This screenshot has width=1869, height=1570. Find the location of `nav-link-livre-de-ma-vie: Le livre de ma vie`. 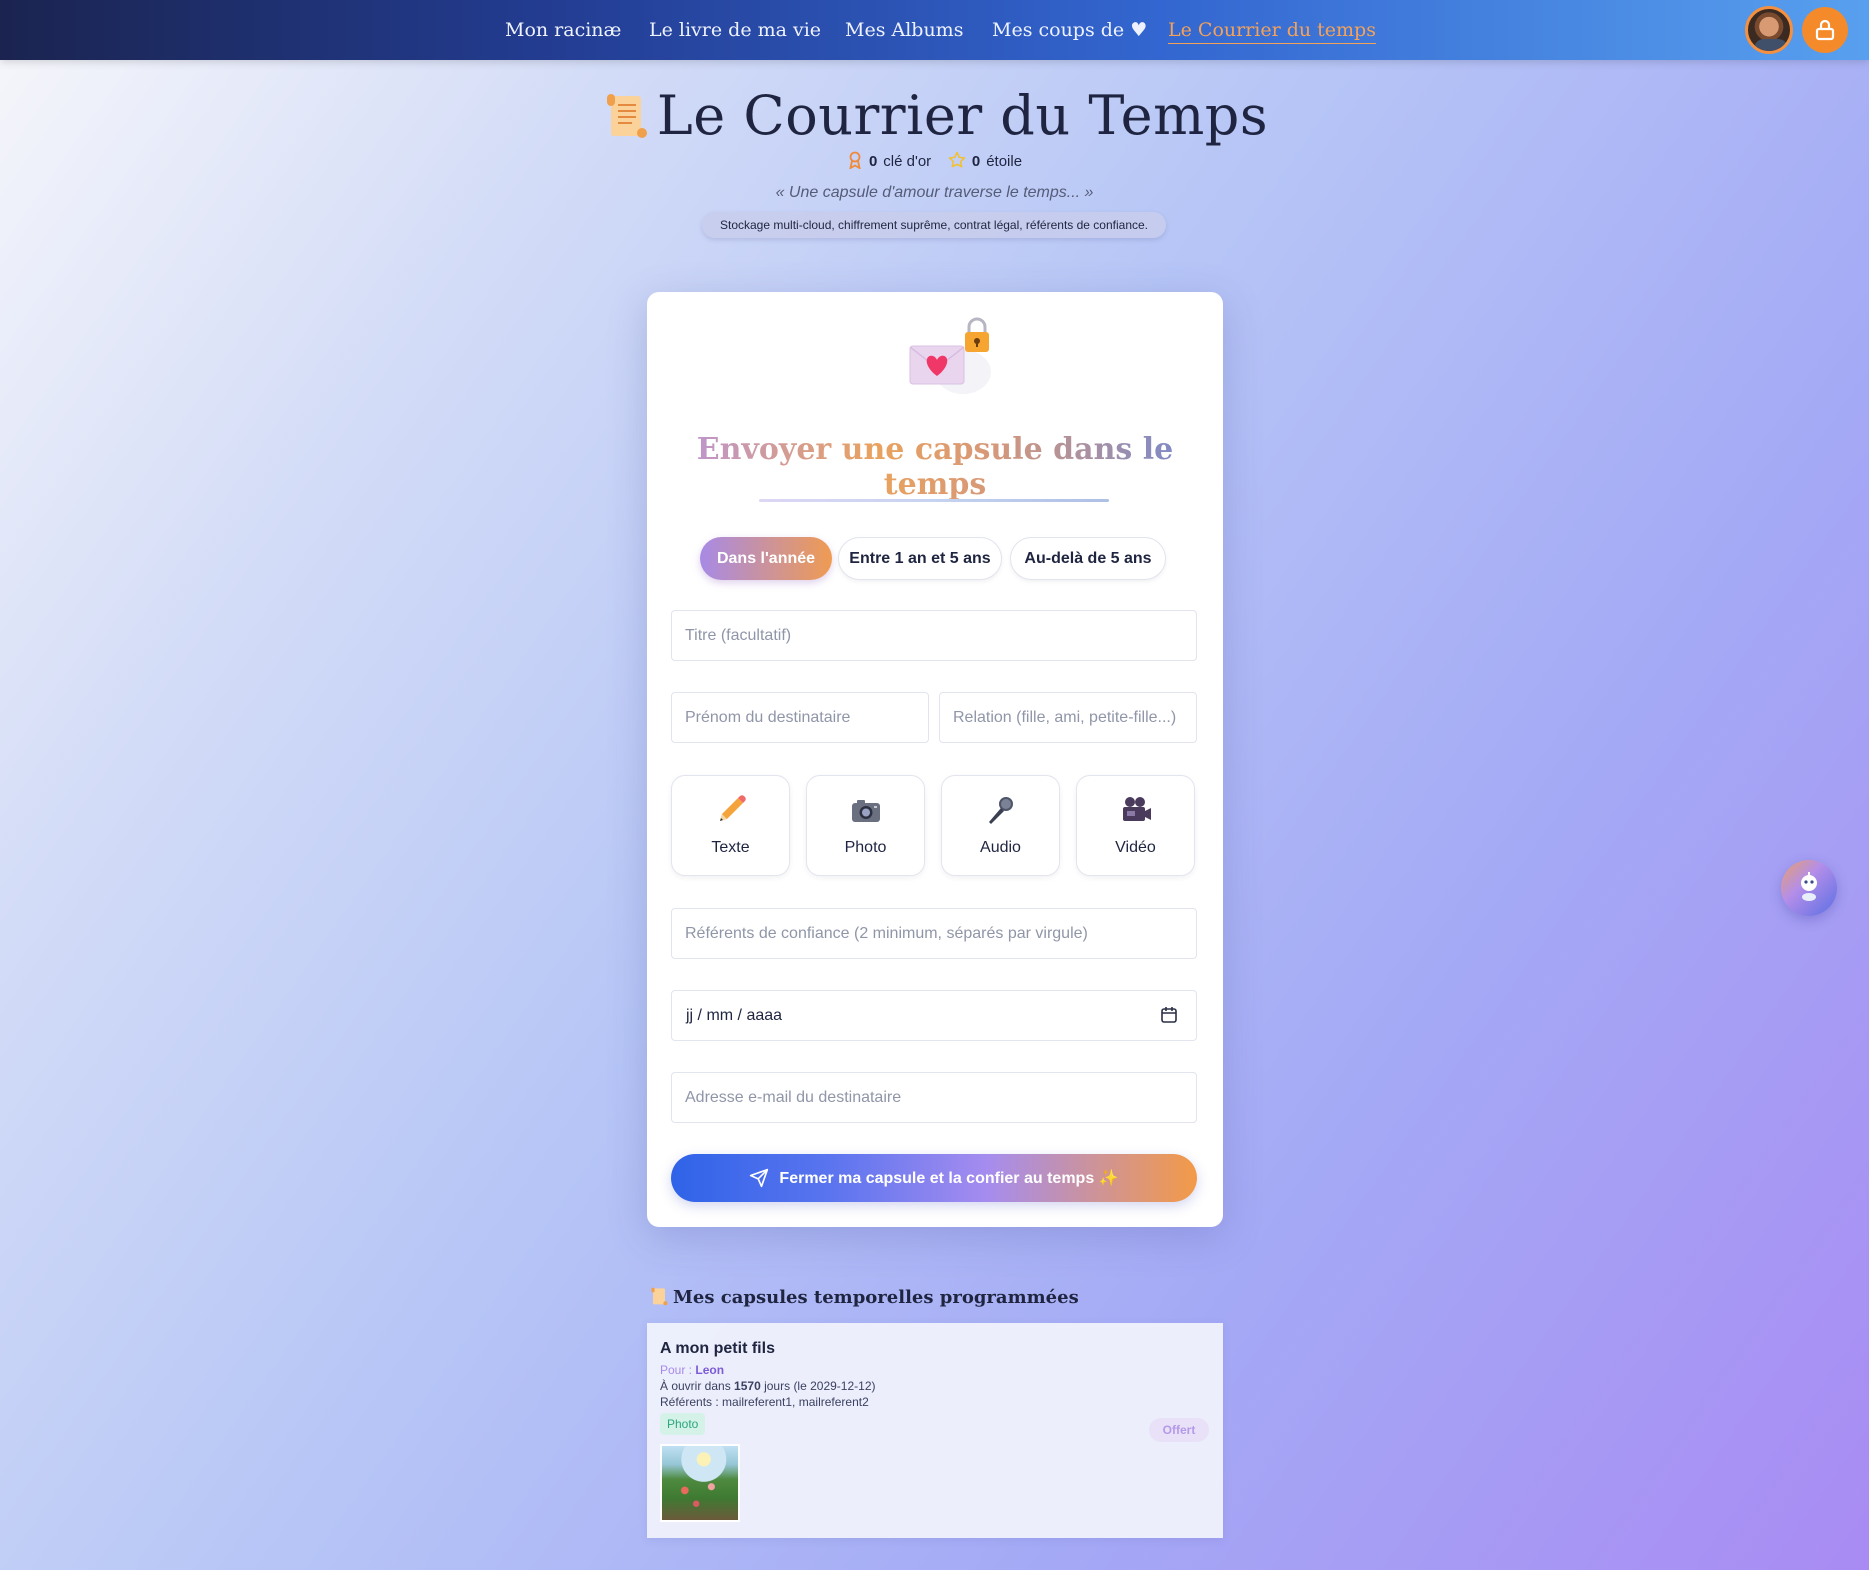

nav-link-livre-de-ma-vie: Le livre de ma vie is located at coordinates (735, 30).